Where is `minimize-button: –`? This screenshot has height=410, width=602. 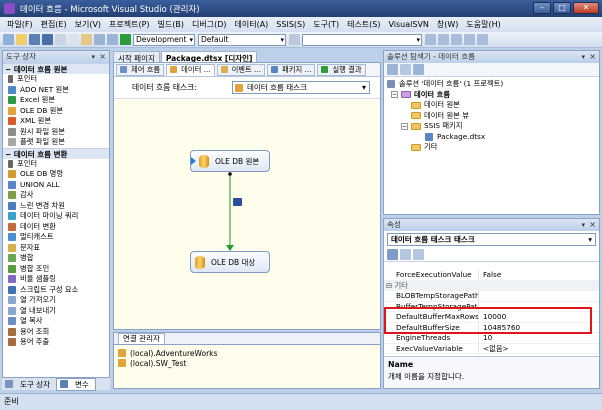
minimize-button: – is located at coordinates (542, 8).